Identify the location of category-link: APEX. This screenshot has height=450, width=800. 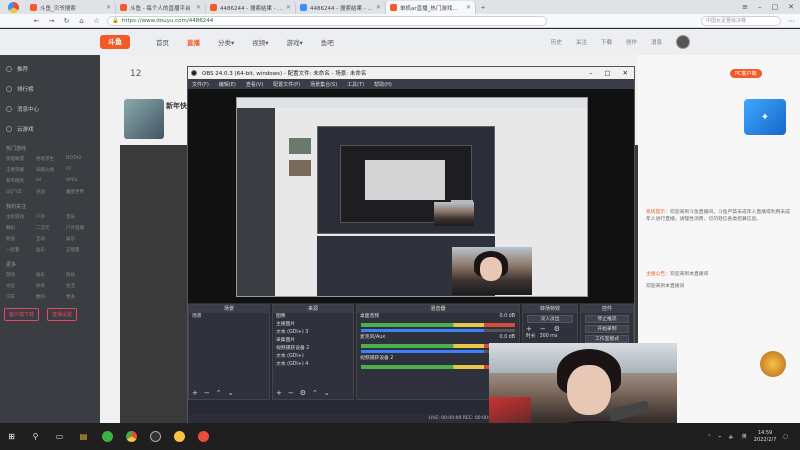
(80, 181).